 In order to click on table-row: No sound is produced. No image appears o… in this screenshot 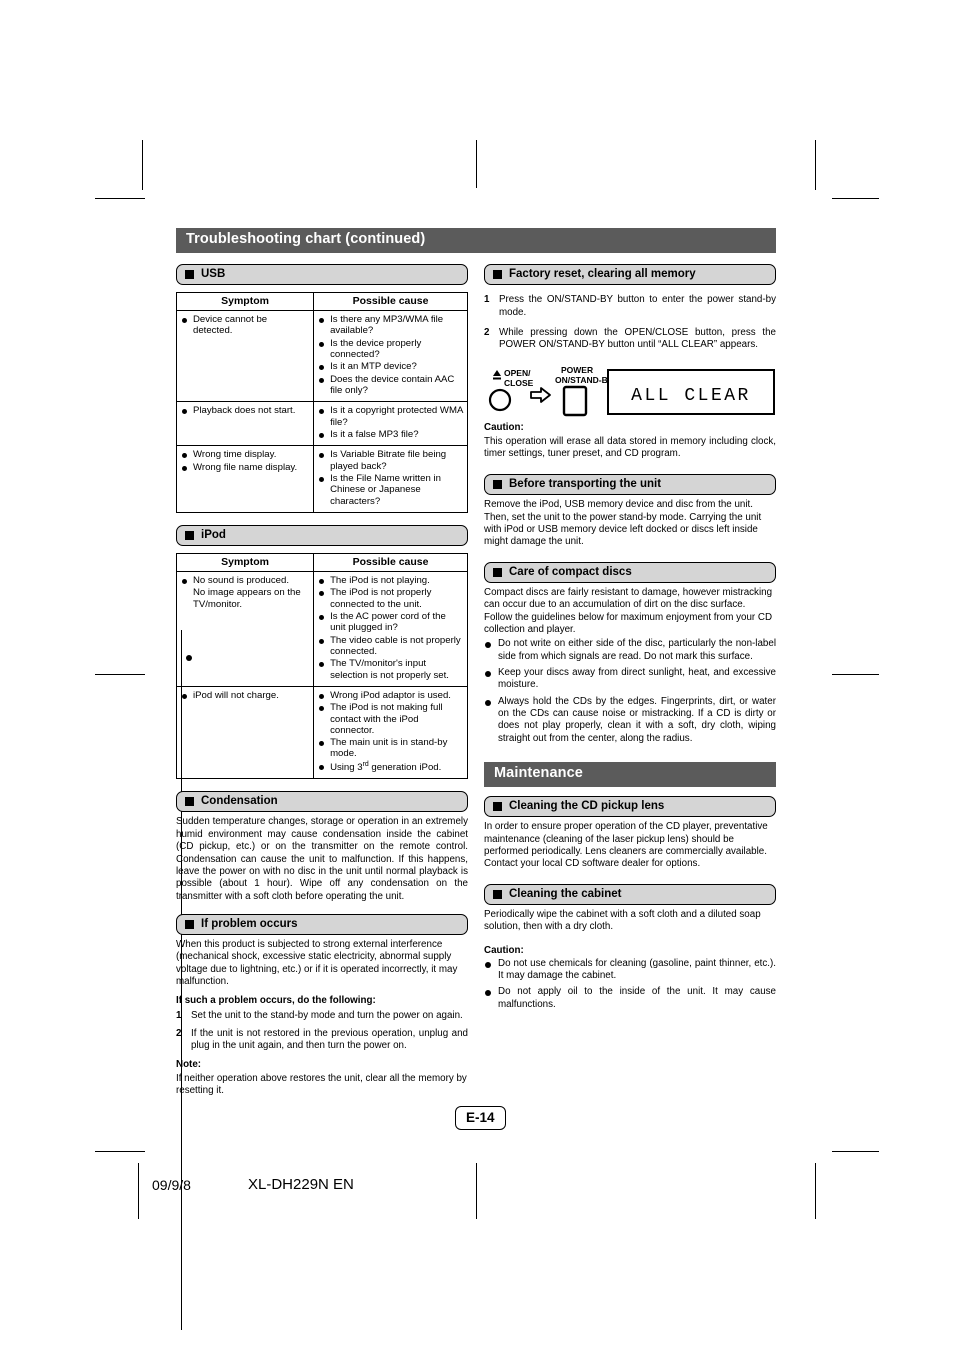, I will do `click(321, 629)`.